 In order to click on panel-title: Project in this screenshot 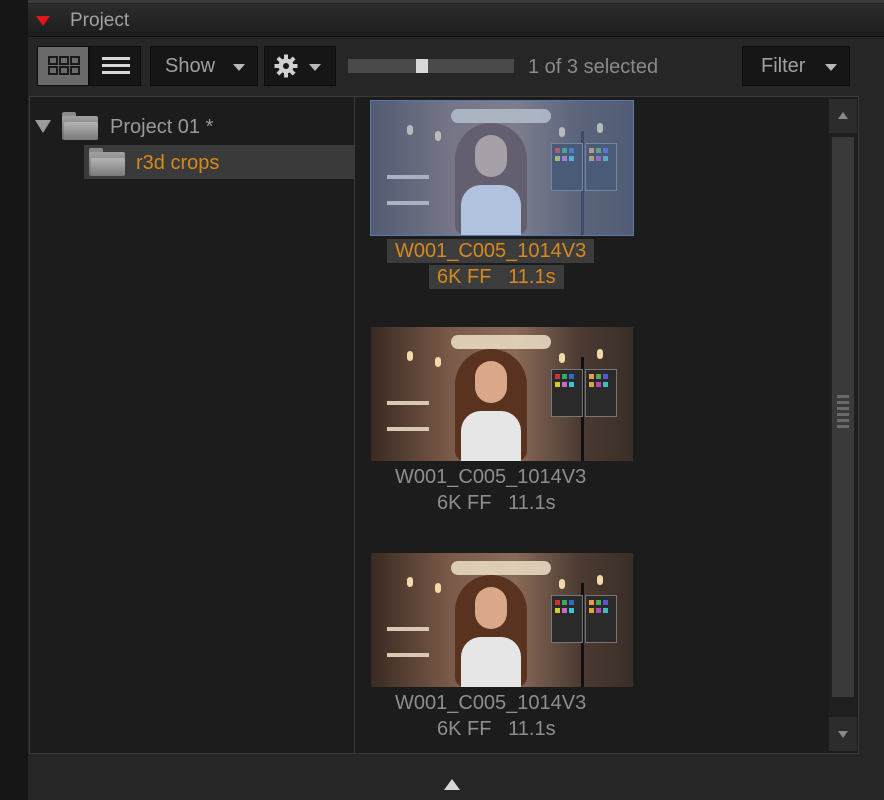, I will do `click(100, 20)`.